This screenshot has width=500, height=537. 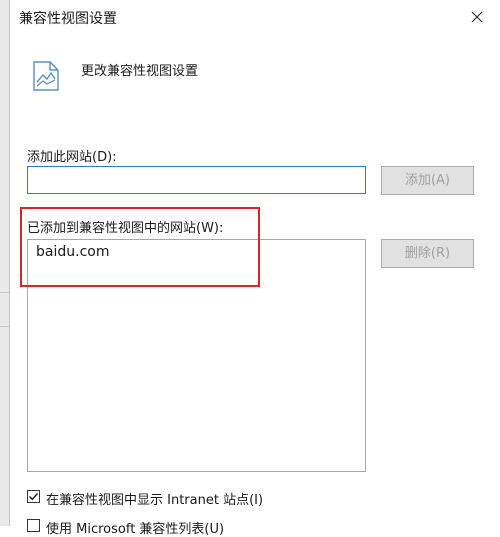 I want to click on checkmark-icon, so click(x=34, y=497).